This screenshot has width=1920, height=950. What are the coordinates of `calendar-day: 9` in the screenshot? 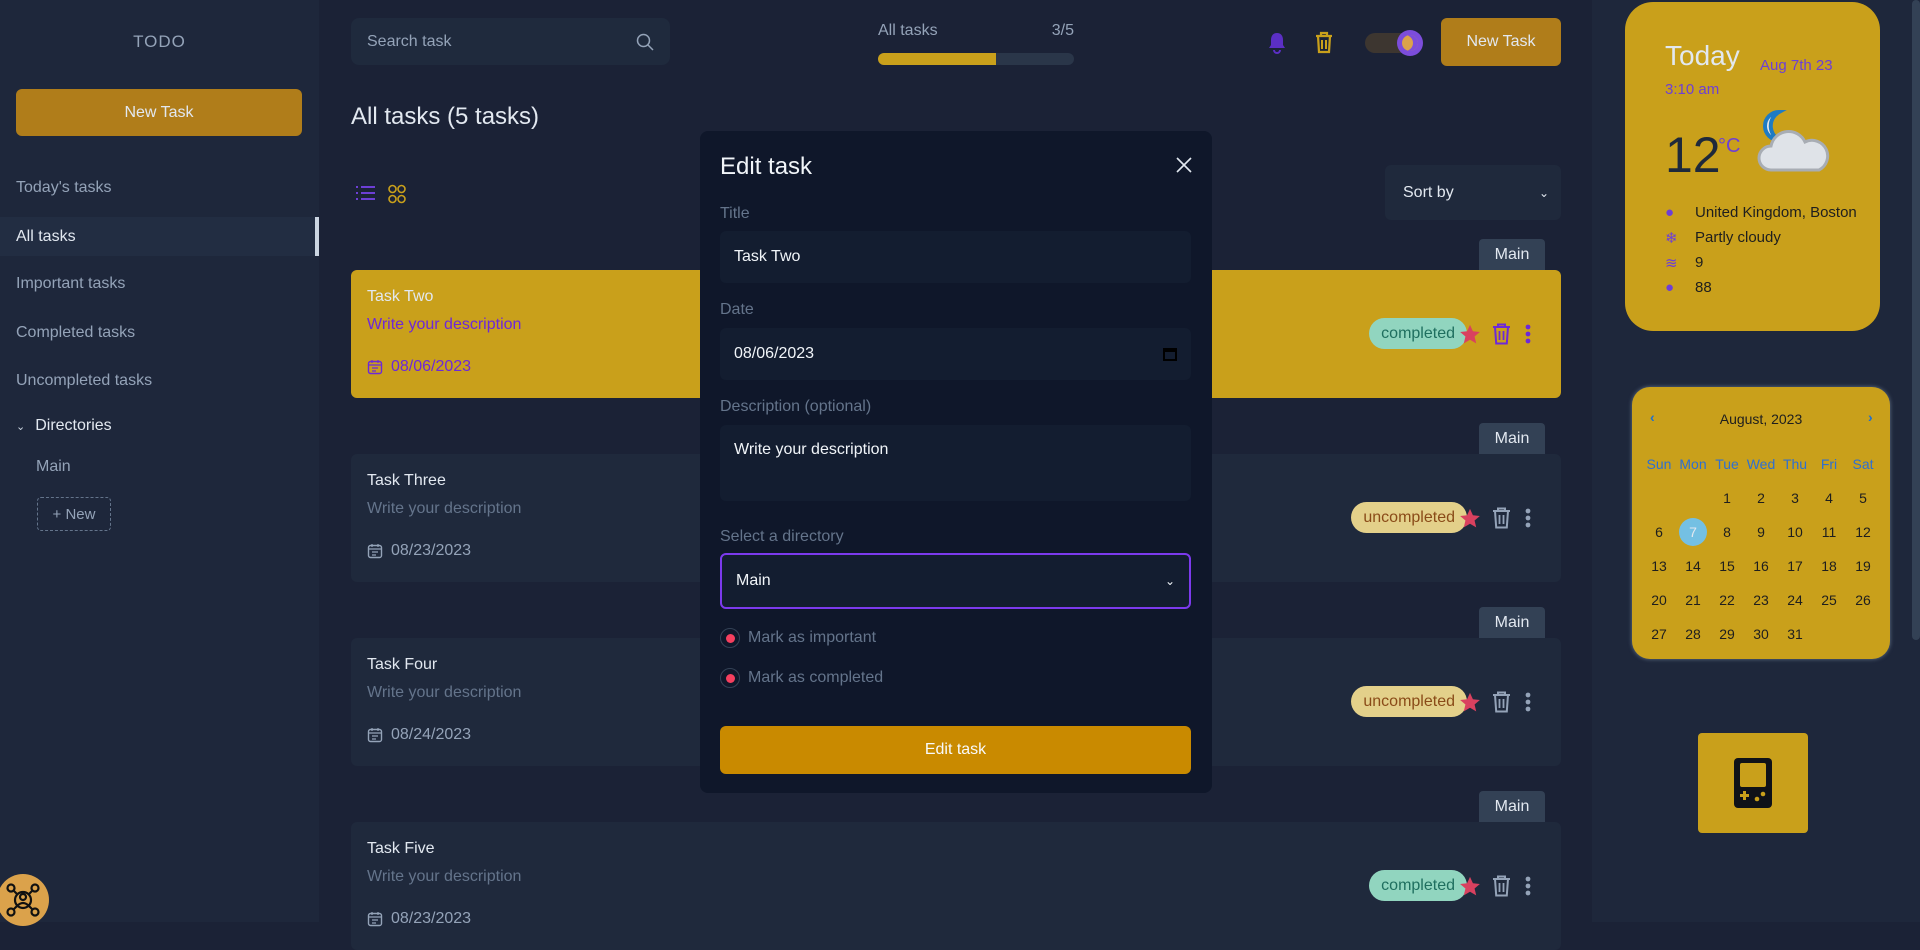 It's located at (1761, 532).